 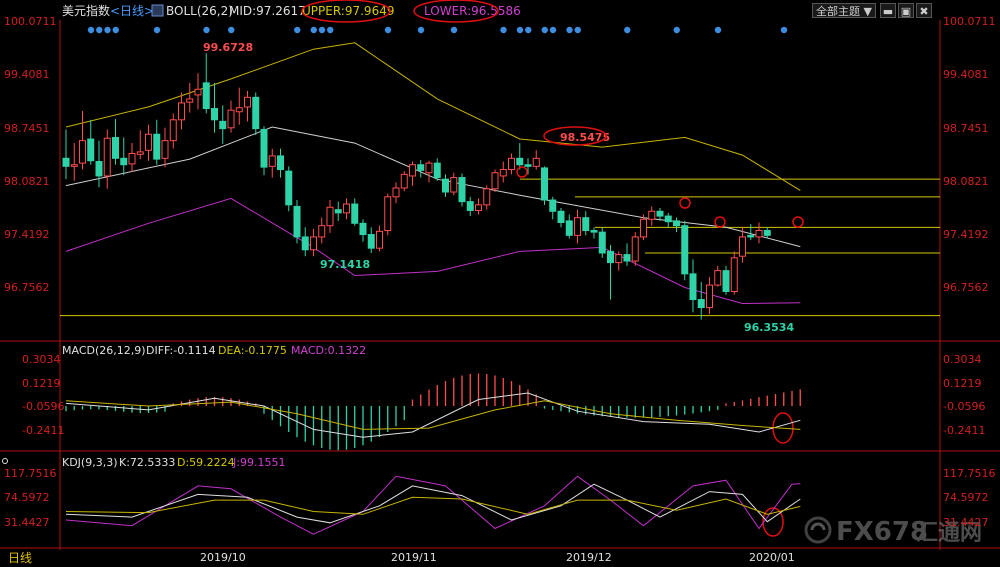 What do you see at coordinates (969, 473) in the screenshot?
I see `kdj-tick-right: 117.7516` at bounding box center [969, 473].